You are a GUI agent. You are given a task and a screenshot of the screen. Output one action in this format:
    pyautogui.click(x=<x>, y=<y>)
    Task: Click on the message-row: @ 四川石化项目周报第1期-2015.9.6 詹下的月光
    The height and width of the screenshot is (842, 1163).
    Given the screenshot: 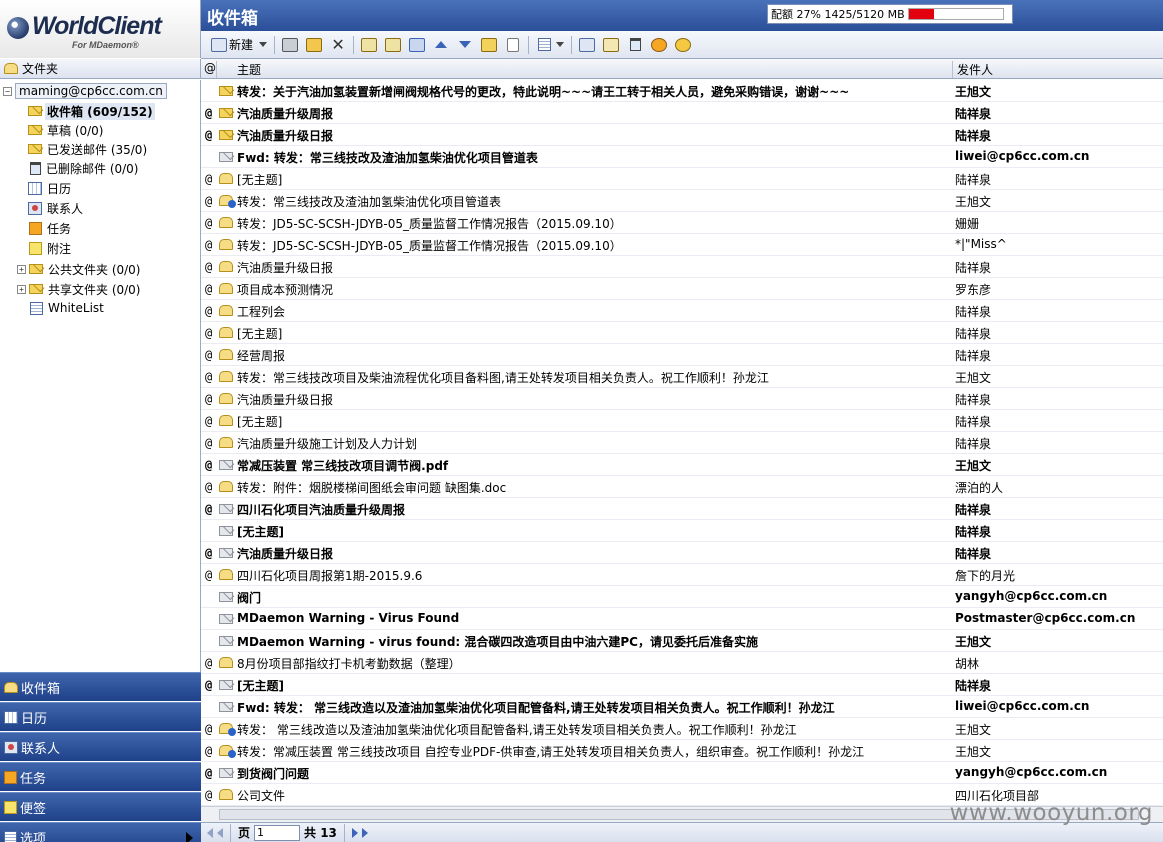 What is the action you would take?
    pyautogui.click(x=682, y=575)
    